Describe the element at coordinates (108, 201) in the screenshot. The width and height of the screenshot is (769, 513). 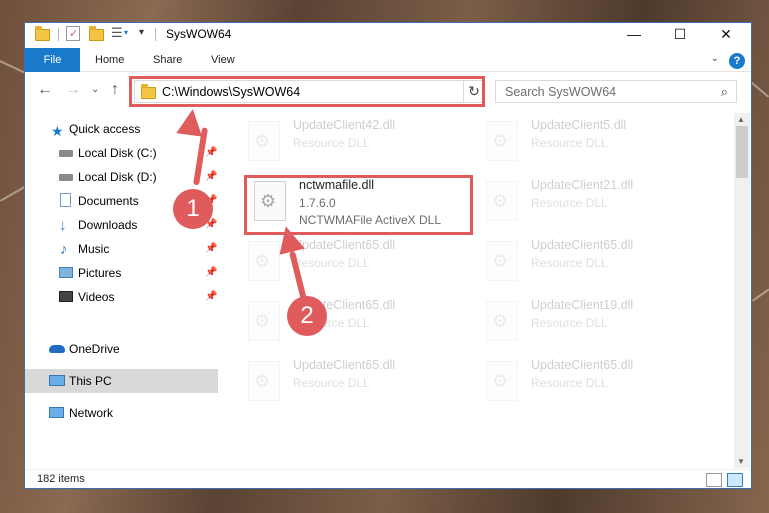
I see `sidebar-item-label: Documents` at that location.